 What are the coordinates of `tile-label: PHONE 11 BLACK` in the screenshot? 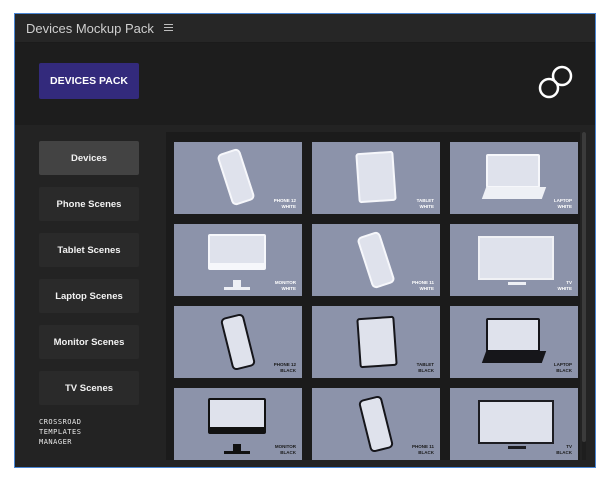 It's located at (422, 449).